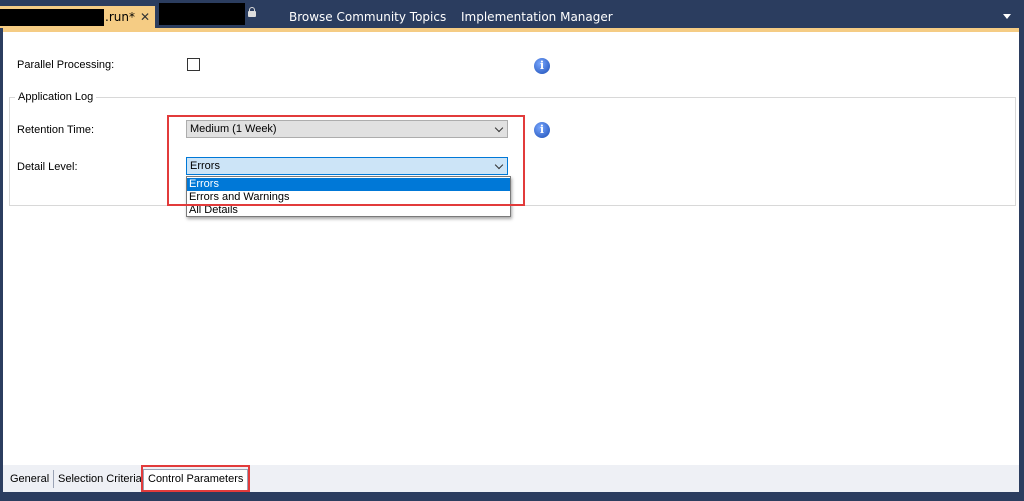 The width and height of the screenshot is (1024, 501). I want to click on parallel-processing-info-icon: i, so click(542, 66).